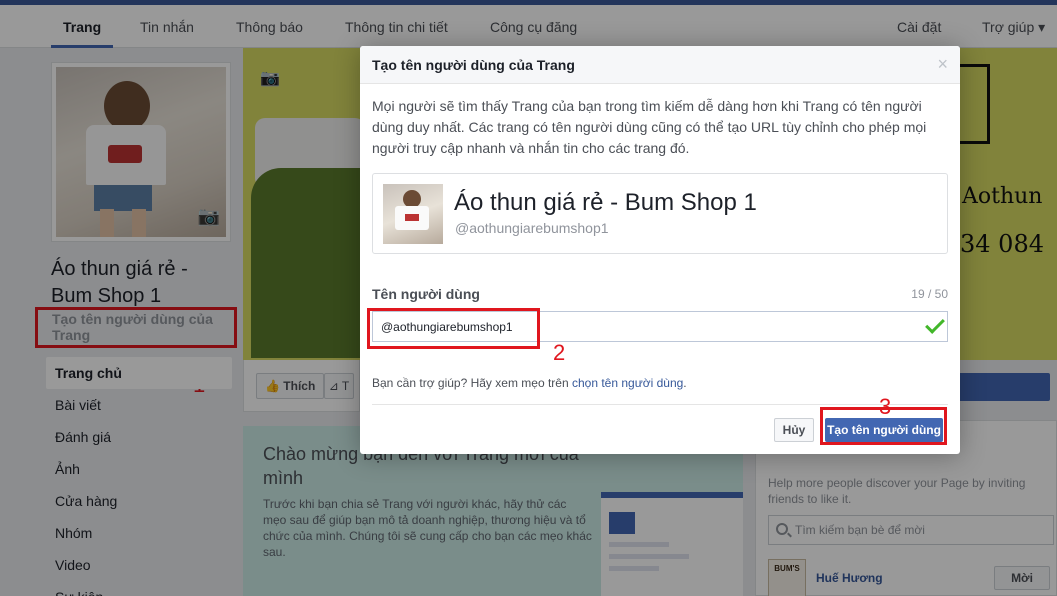  I want to click on close-icon: ×, so click(942, 64).